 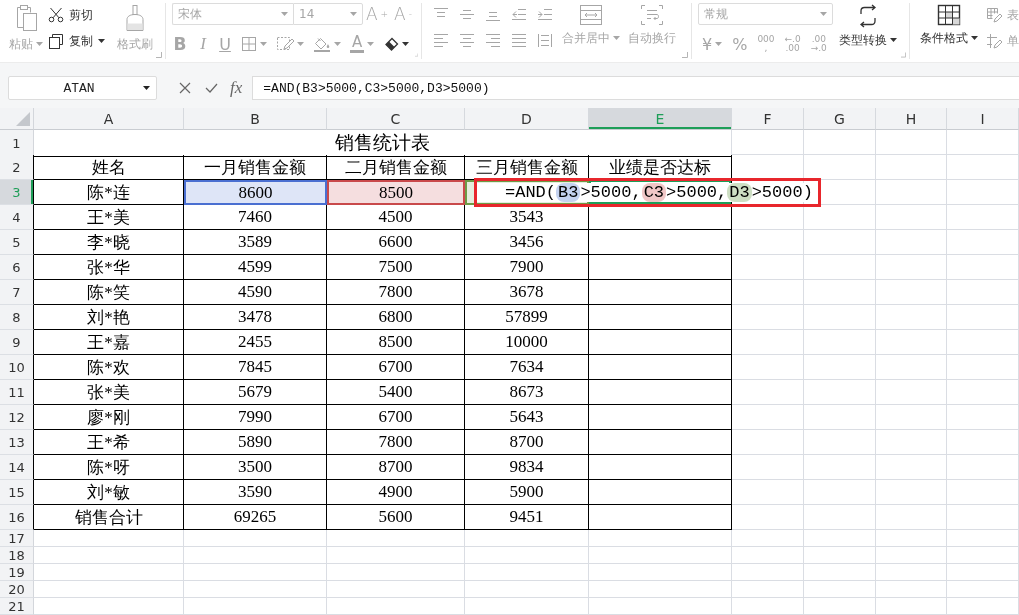 What do you see at coordinates (17, 517) in the screenshot?
I see `row-header: 16` at bounding box center [17, 517].